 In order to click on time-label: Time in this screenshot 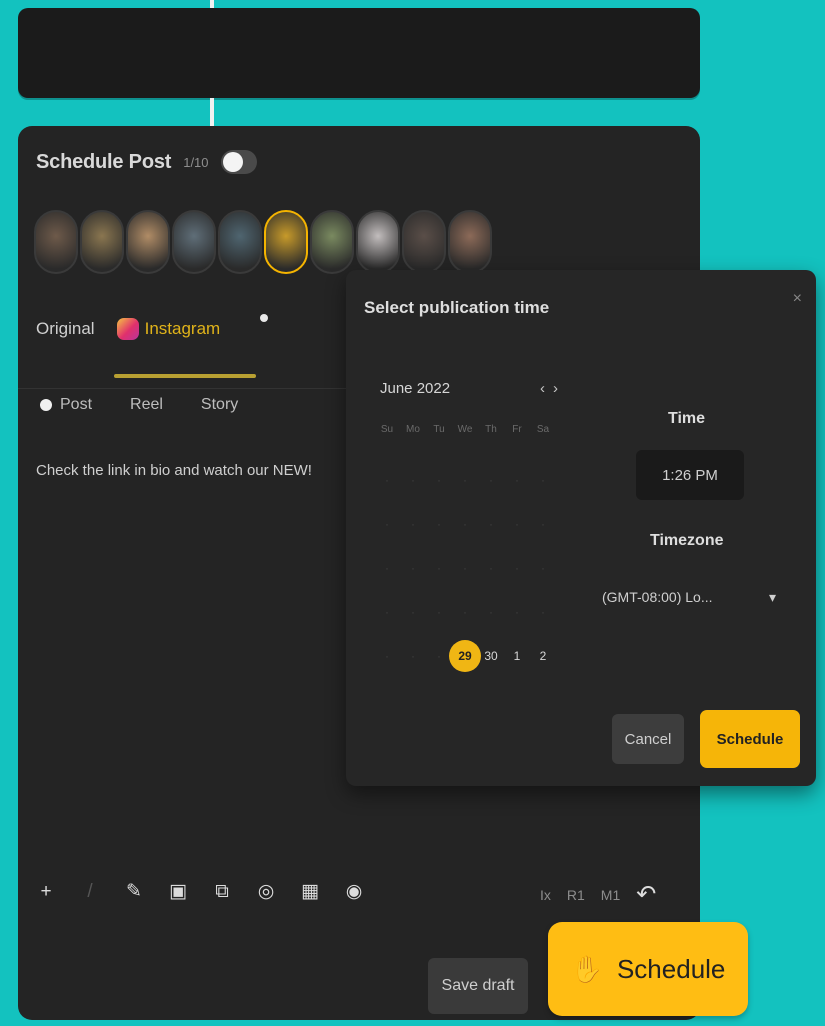, I will do `click(687, 418)`.